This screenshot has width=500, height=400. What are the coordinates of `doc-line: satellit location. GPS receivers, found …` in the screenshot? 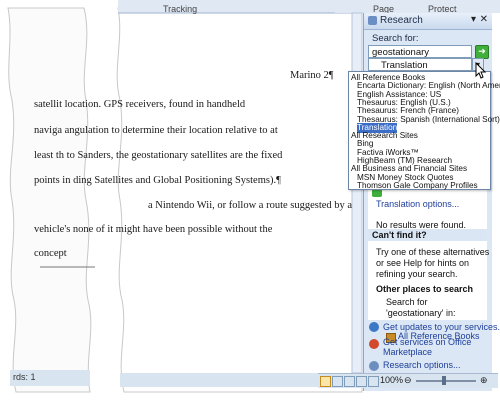 It's located at (140, 104).